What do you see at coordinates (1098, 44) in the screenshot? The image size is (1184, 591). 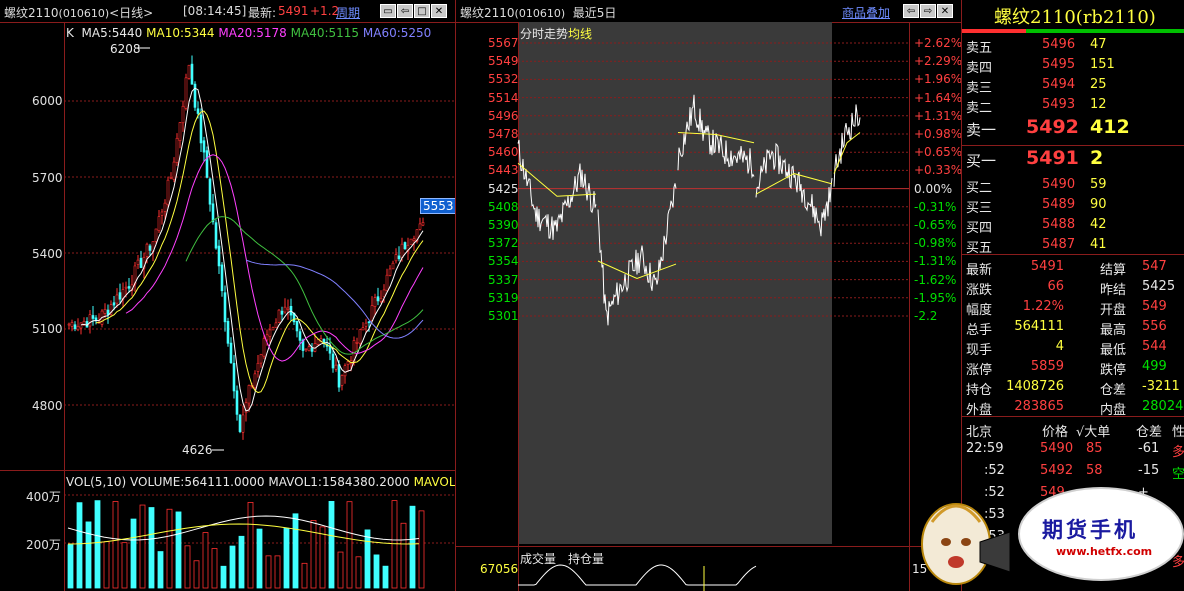 I see `ask-volume: 47` at bounding box center [1098, 44].